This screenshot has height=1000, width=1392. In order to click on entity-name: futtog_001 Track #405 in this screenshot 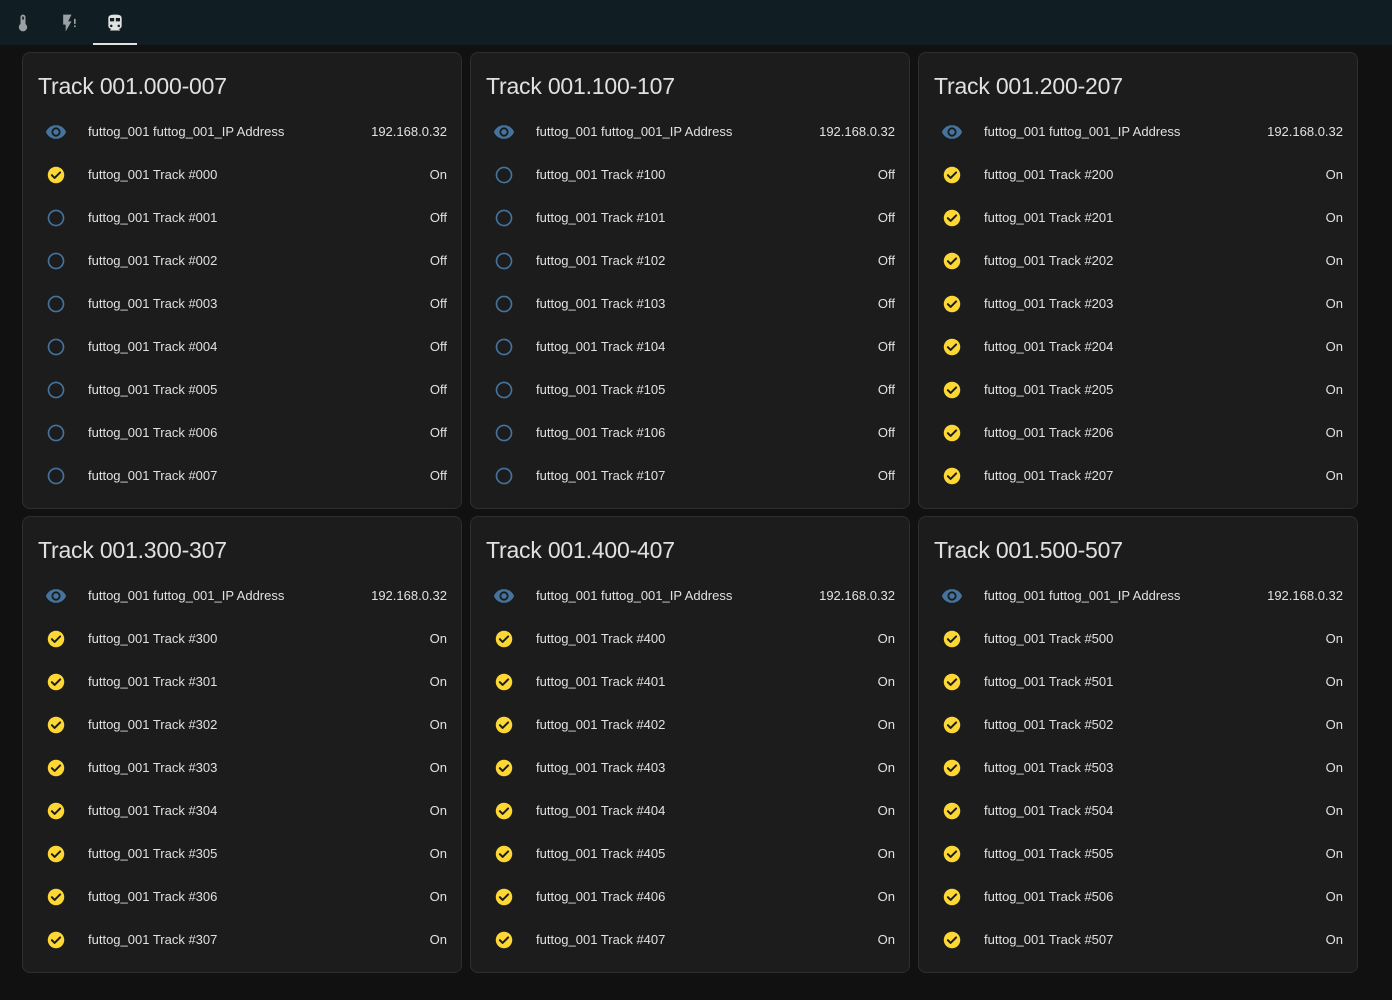, I will do `click(601, 853)`.